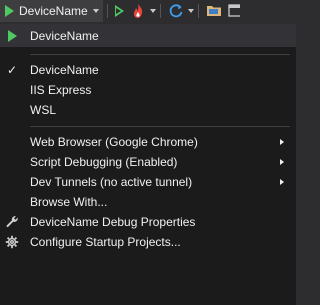 The image size is (320, 305). I want to click on menu-item-debug-properties: DeviceName Debug Properties, so click(148, 222).